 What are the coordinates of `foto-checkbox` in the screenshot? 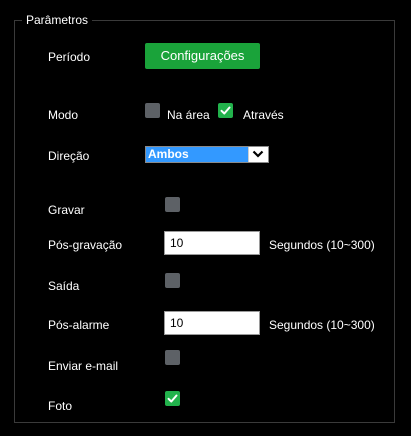 It's located at (172, 398).